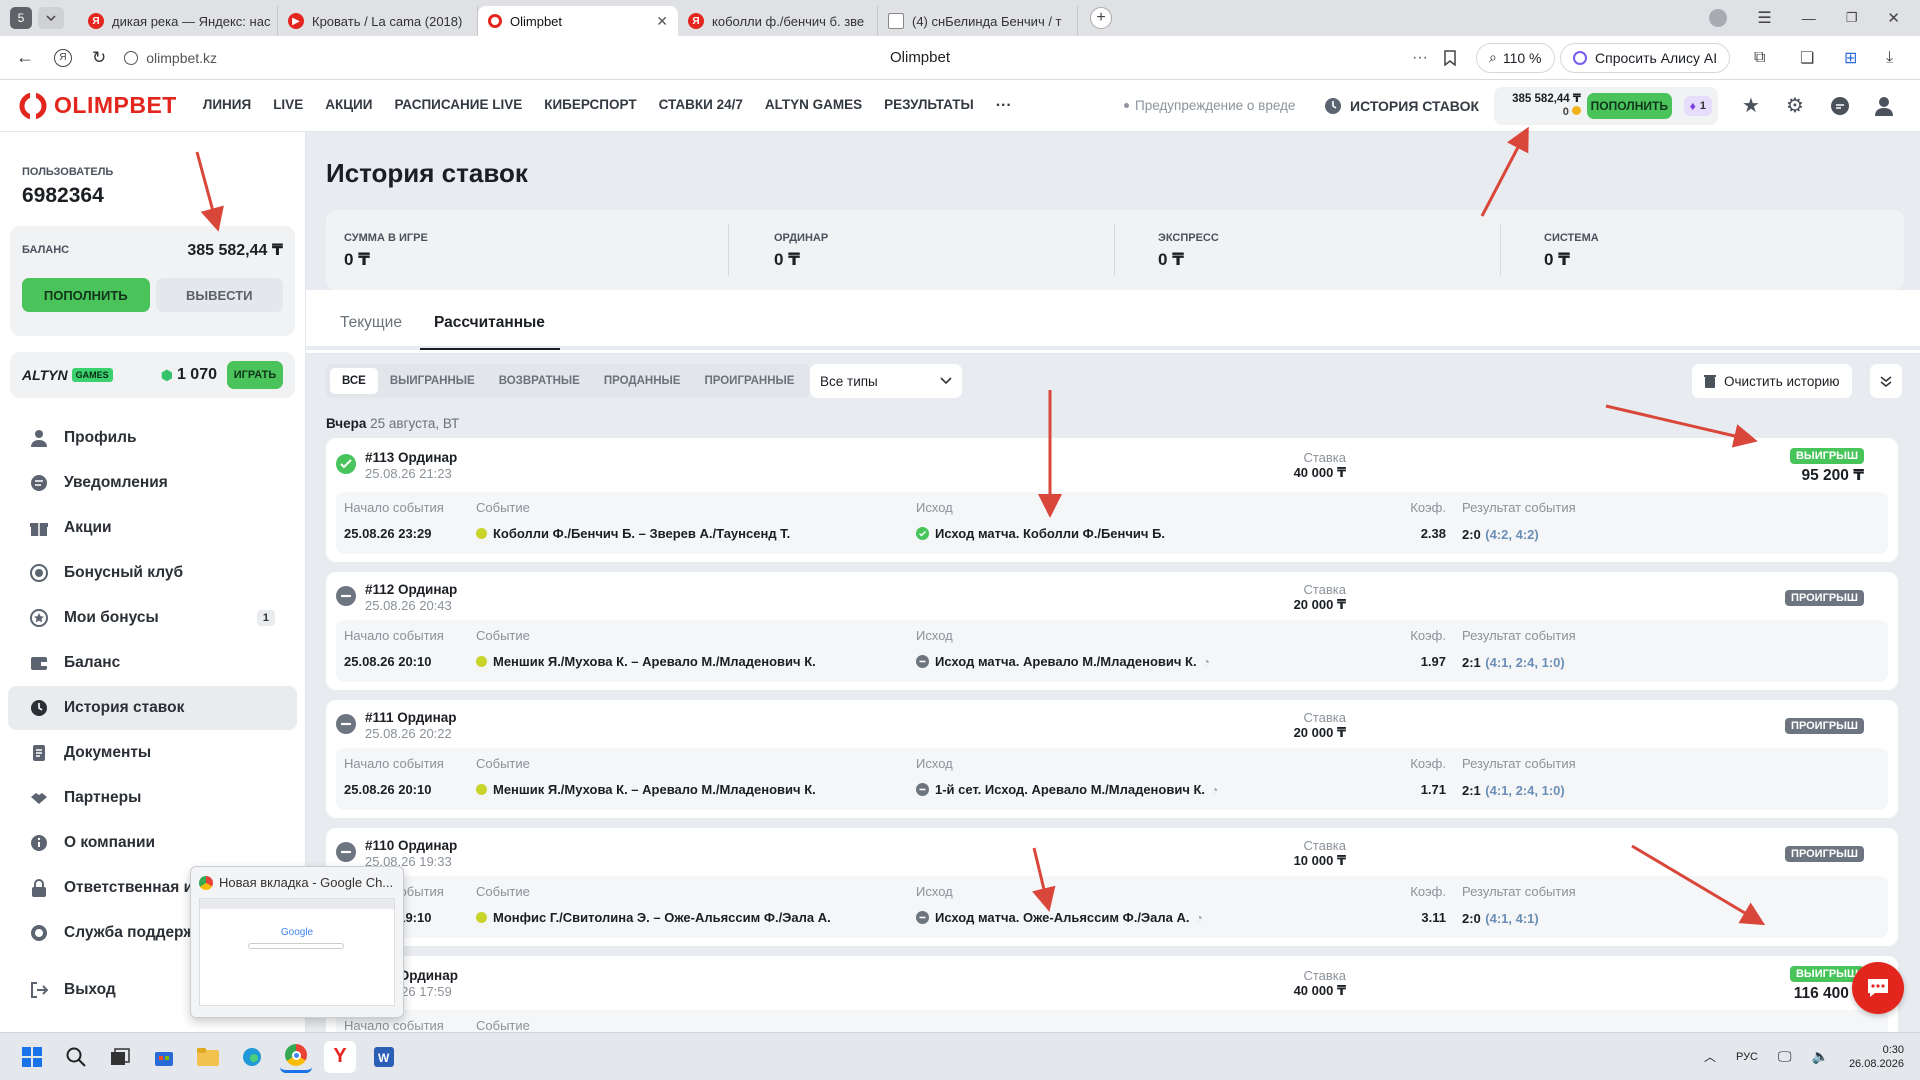  Describe the element at coordinates (481, 661) in the screenshot. I see `tennis-ball-icon` at that location.